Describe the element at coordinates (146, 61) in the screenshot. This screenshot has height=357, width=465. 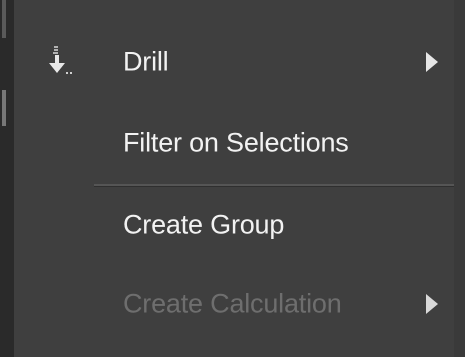
I see `menu-item-label: Drill` at that location.